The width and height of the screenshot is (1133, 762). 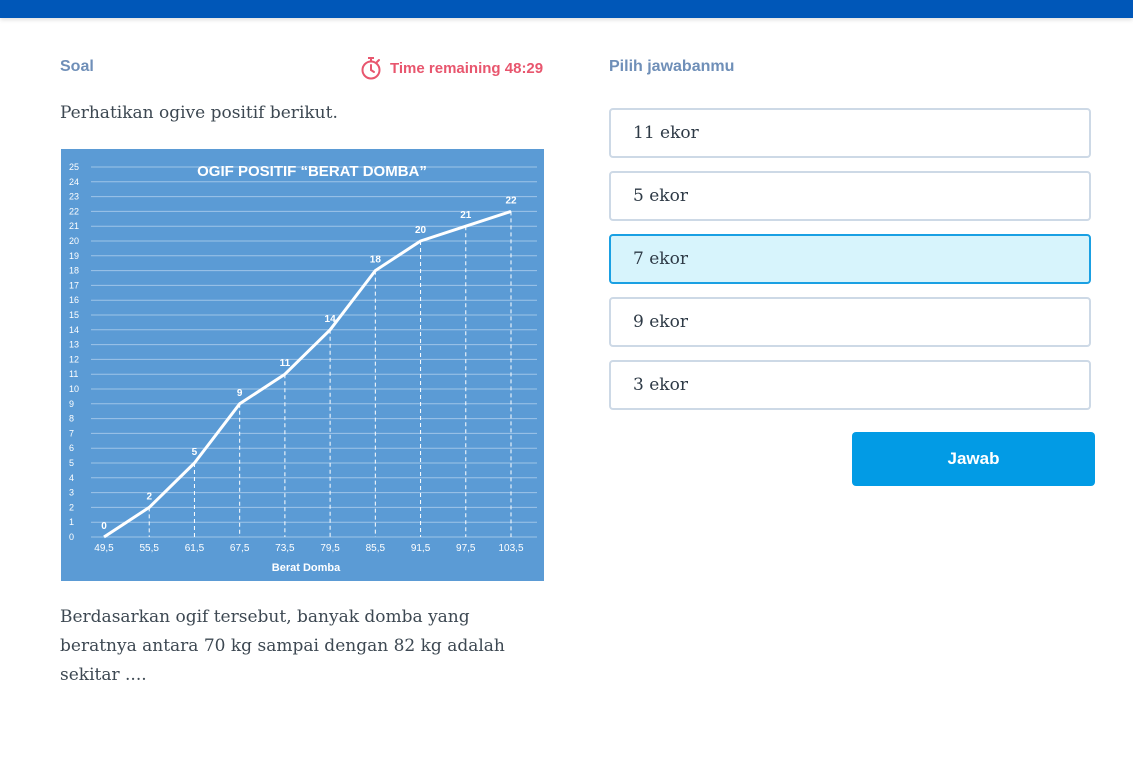 I want to click on data-label: 18, so click(x=376, y=260).